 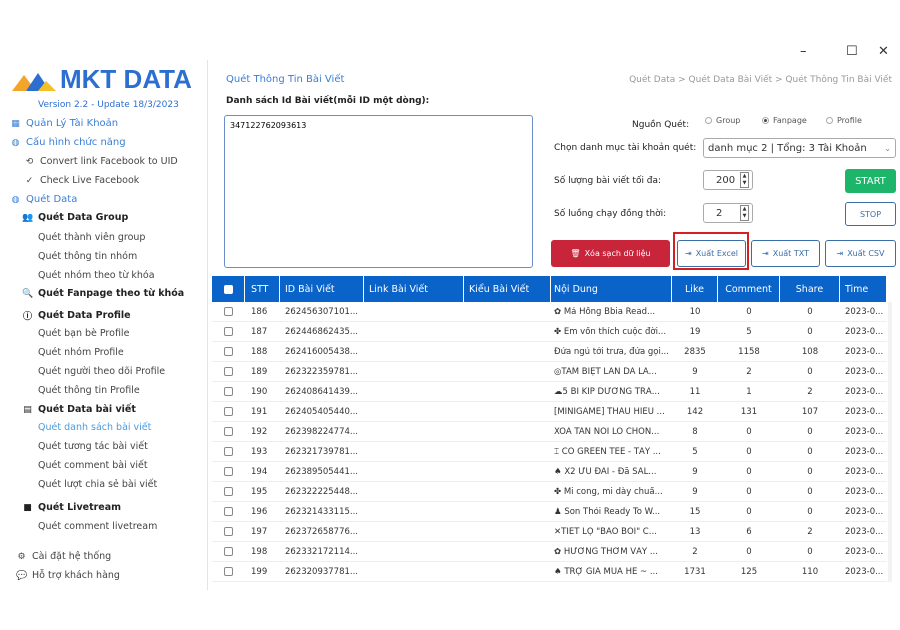 I want to click on sidebar-item: Quét nhóm Profile, so click(x=81, y=352).